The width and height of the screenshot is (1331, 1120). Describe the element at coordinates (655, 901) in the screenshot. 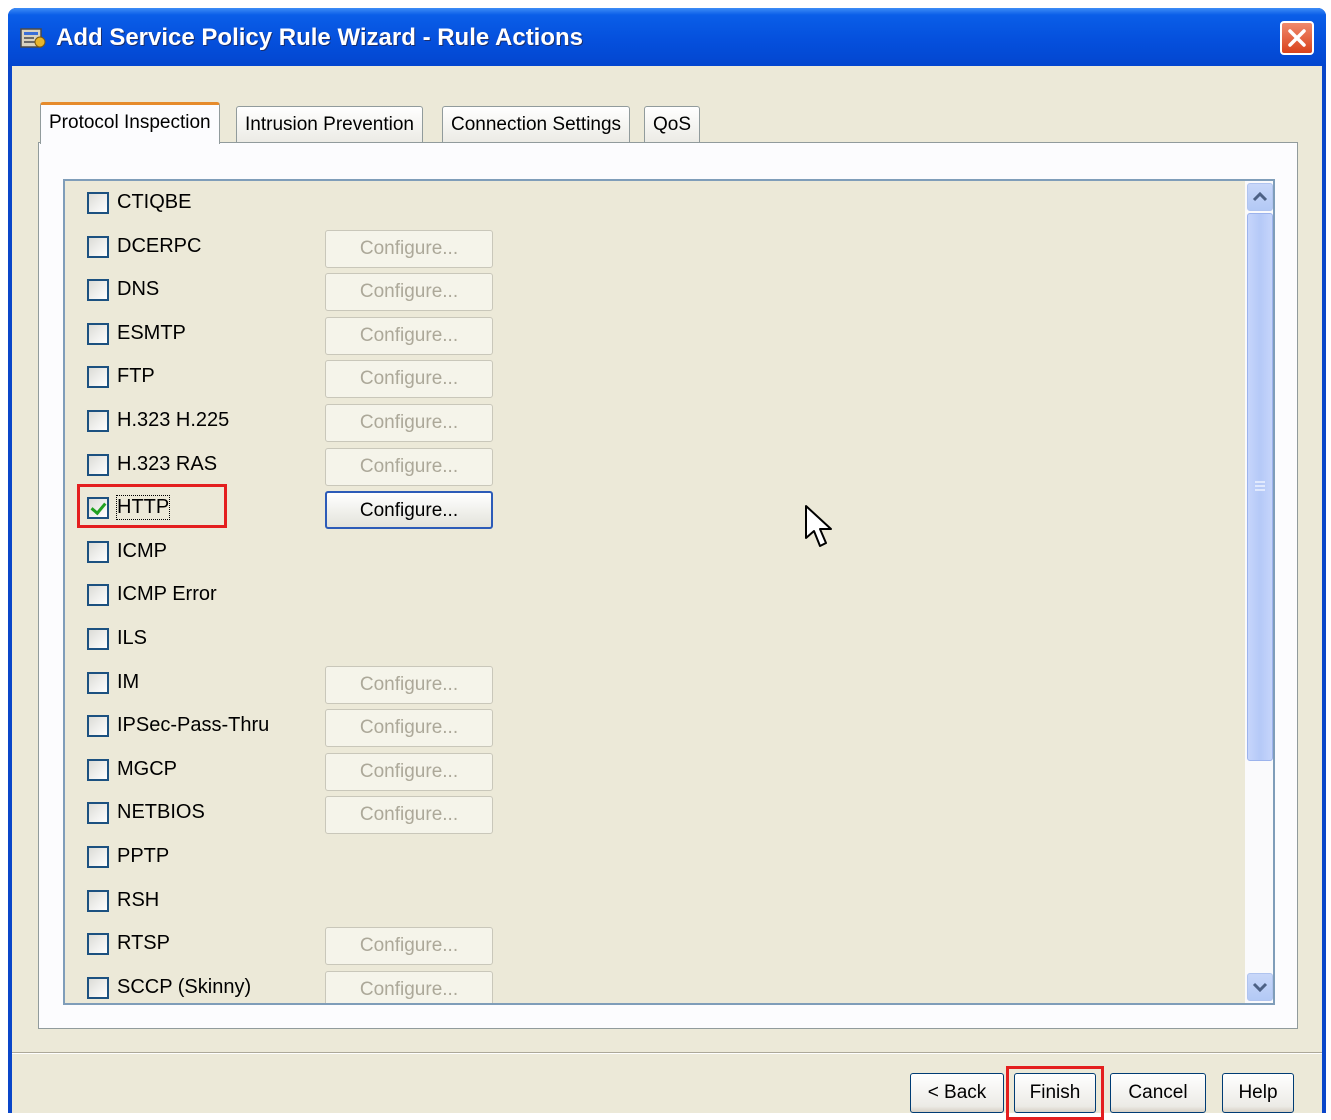

I see `protocol-row: RSH` at that location.